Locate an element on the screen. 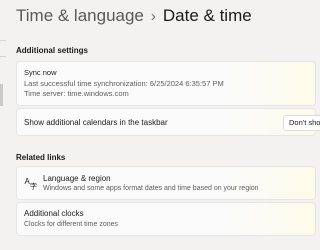  language-region-icon: A 字 is located at coordinates (31, 183).